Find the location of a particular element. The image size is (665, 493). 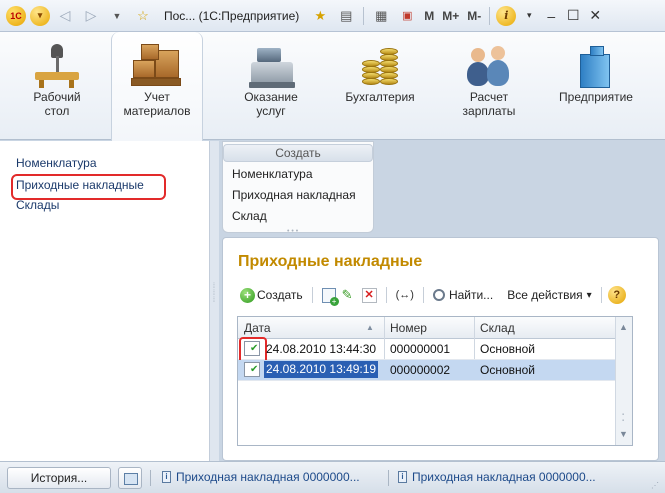

section-label: Предприятие is located at coordinates (596, 97).